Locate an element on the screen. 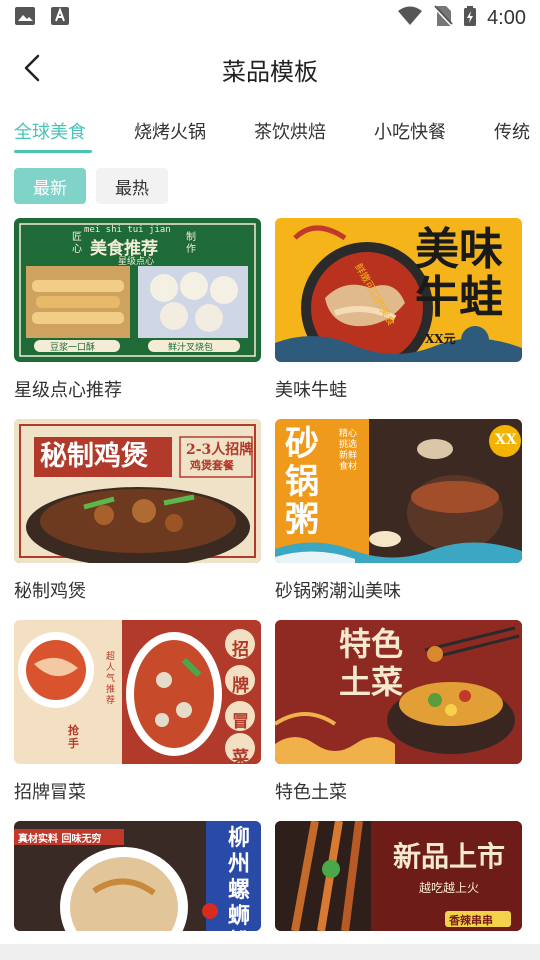  template-thumbnail: 招牌冒菜 超人气推荐 抢手 is located at coordinates (137, 692).